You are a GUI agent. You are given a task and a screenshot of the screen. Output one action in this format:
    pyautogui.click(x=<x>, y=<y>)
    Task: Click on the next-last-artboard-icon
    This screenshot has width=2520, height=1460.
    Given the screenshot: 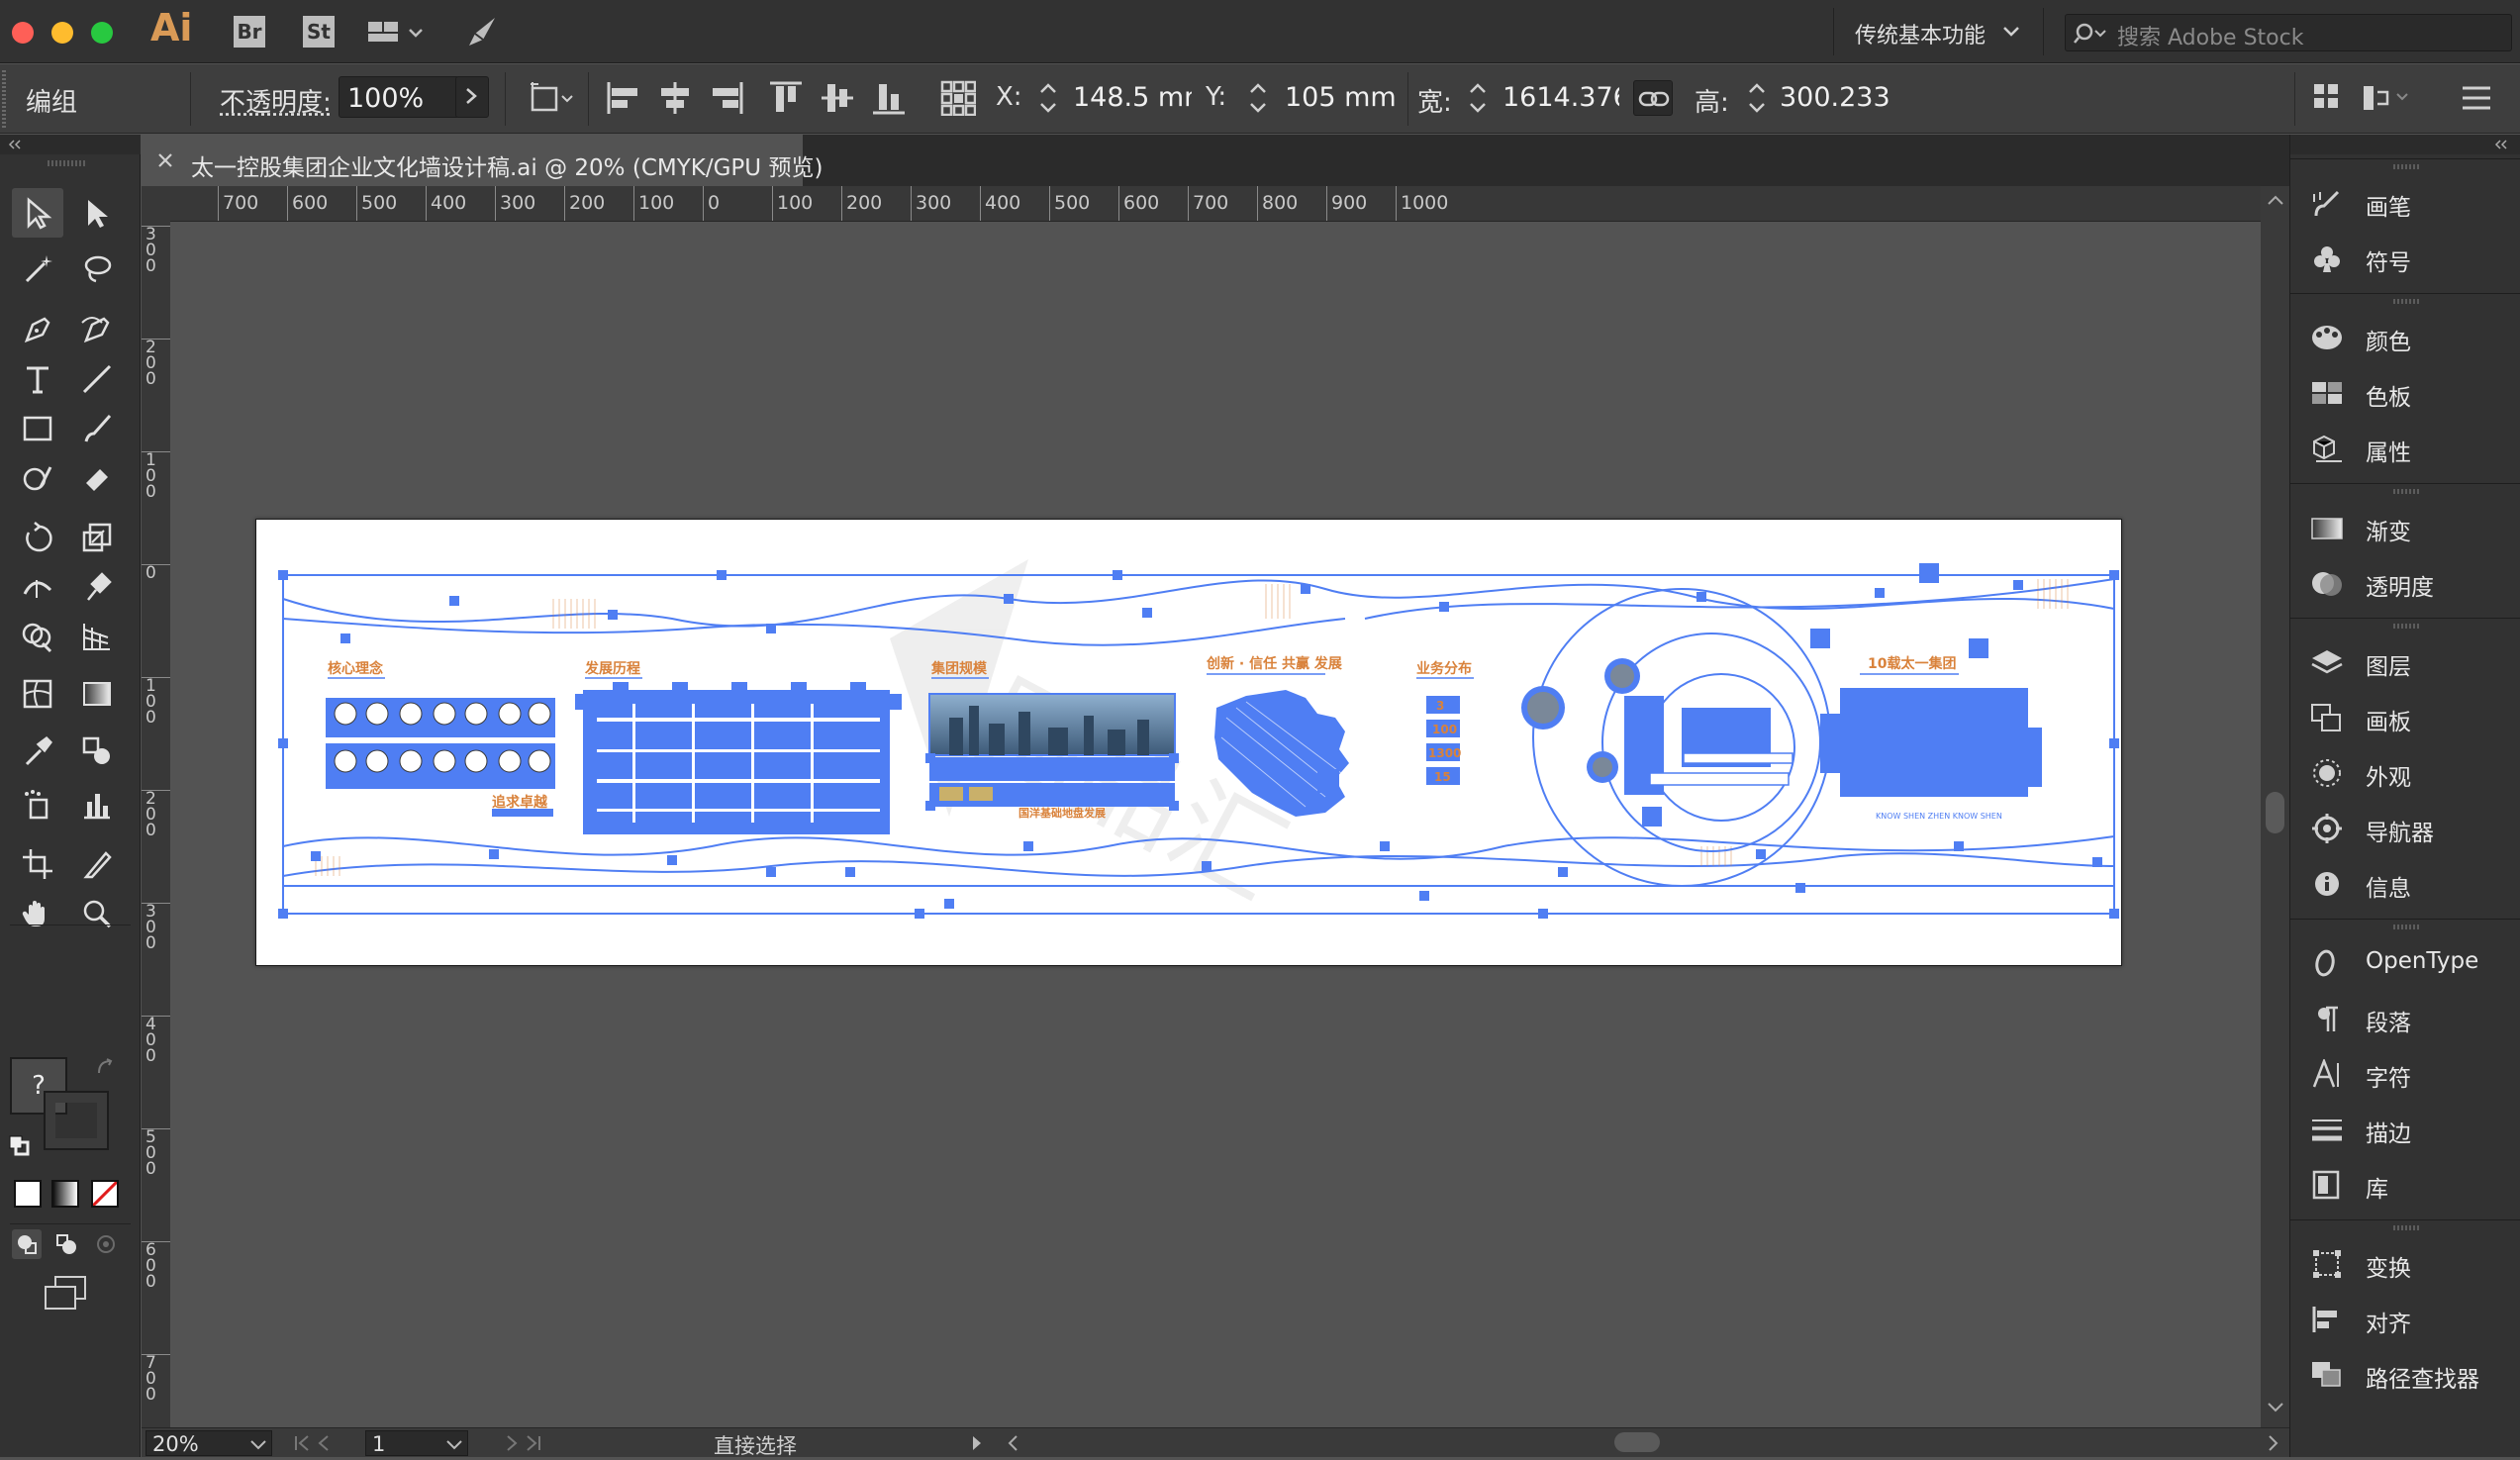 What is the action you would take?
    pyautogui.click(x=515, y=1443)
    